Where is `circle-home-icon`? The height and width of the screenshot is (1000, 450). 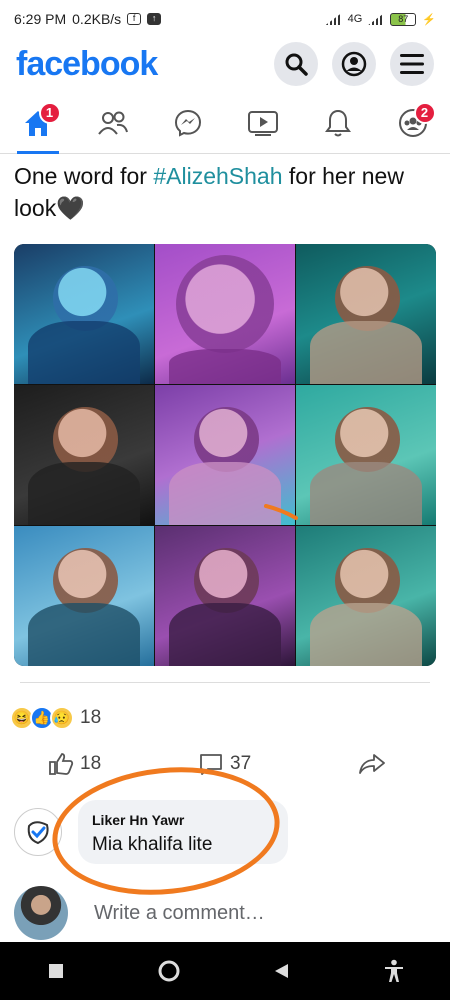 circle-home-icon is located at coordinates (169, 971).